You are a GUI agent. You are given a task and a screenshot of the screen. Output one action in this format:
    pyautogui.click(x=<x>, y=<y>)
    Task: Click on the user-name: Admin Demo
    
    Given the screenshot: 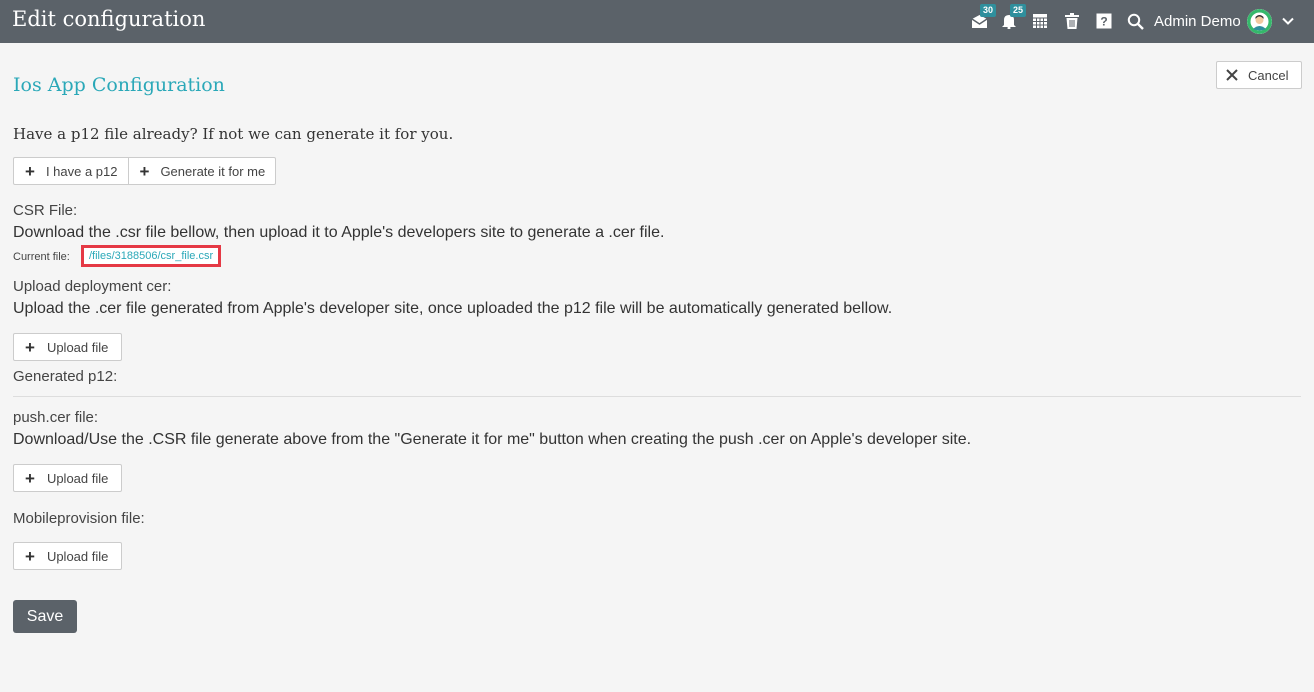 What is the action you would take?
    pyautogui.click(x=1197, y=21)
    